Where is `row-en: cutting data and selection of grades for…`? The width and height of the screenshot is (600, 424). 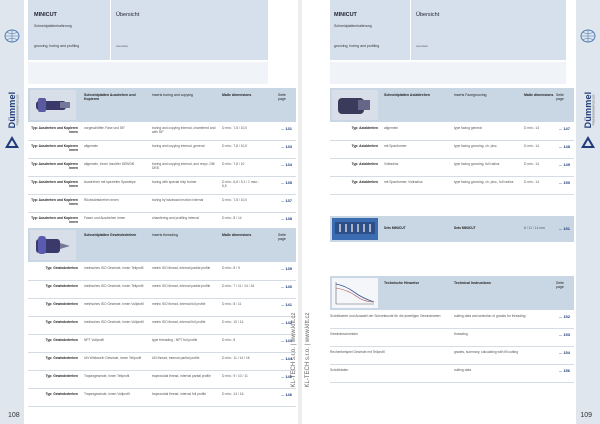 row-en: cutting data and selection of grades for… is located at coordinates (490, 316).